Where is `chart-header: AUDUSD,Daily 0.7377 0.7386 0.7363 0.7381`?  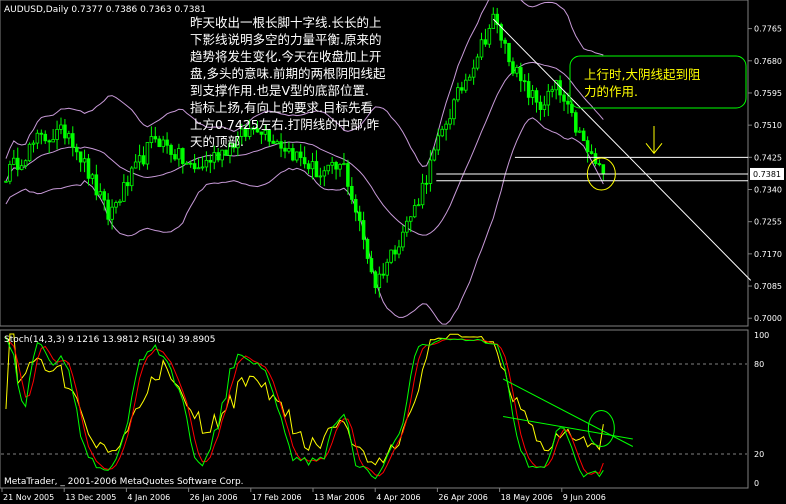
chart-header: AUDUSD,Daily 0.7377 0.7386 0.7363 0.7381 is located at coordinates (105, 10).